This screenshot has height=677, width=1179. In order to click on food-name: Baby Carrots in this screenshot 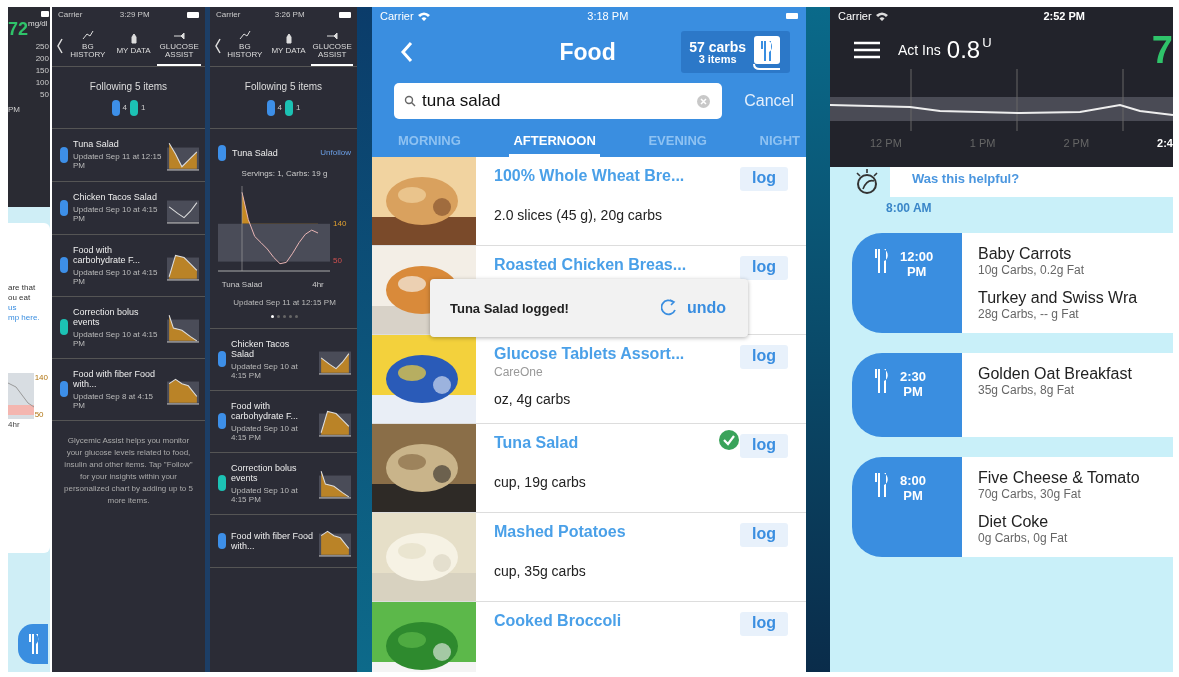, I will do `click(1025, 254)`.